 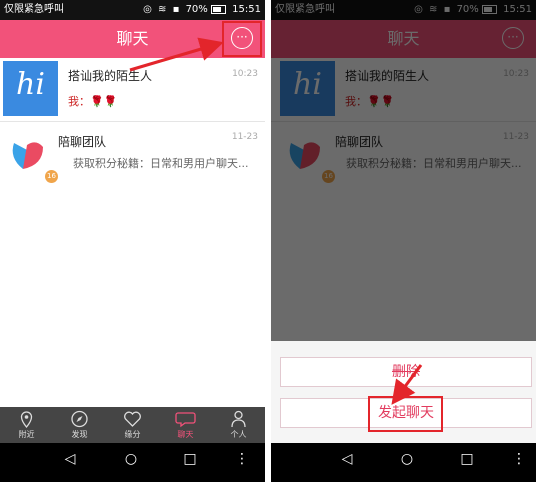 I want to click on tab-nearby: 附近, so click(x=26, y=425).